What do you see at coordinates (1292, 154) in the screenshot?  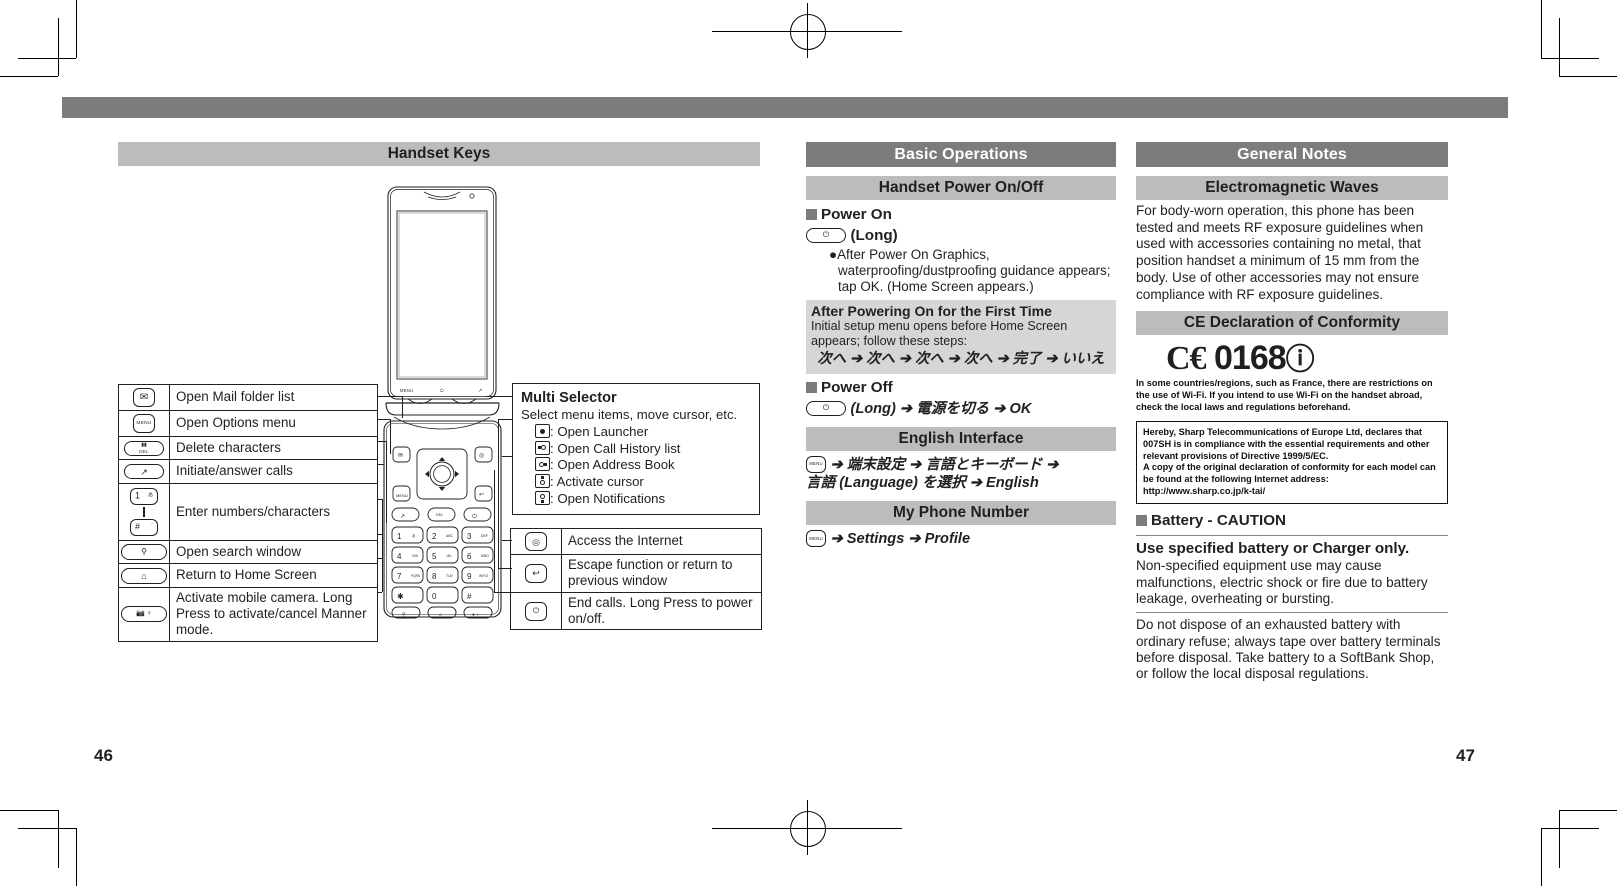 I see `general-notes-title: General Notes` at bounding box center [1292, 154].